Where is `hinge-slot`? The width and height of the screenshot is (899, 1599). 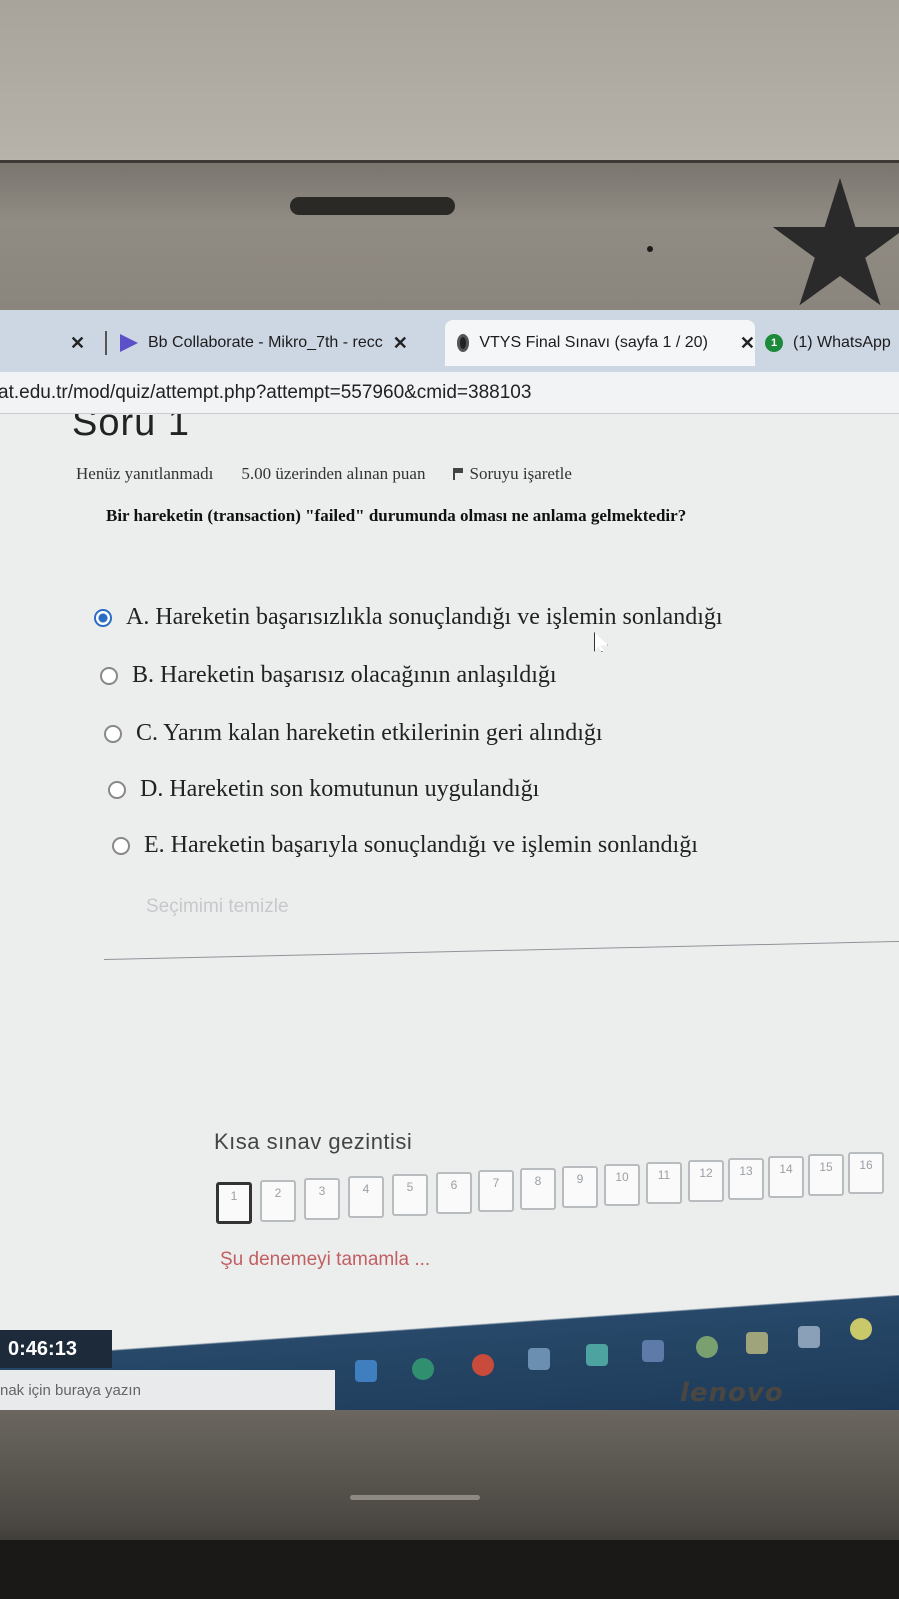 hinge-slot is located at coordinates (415, 1497).